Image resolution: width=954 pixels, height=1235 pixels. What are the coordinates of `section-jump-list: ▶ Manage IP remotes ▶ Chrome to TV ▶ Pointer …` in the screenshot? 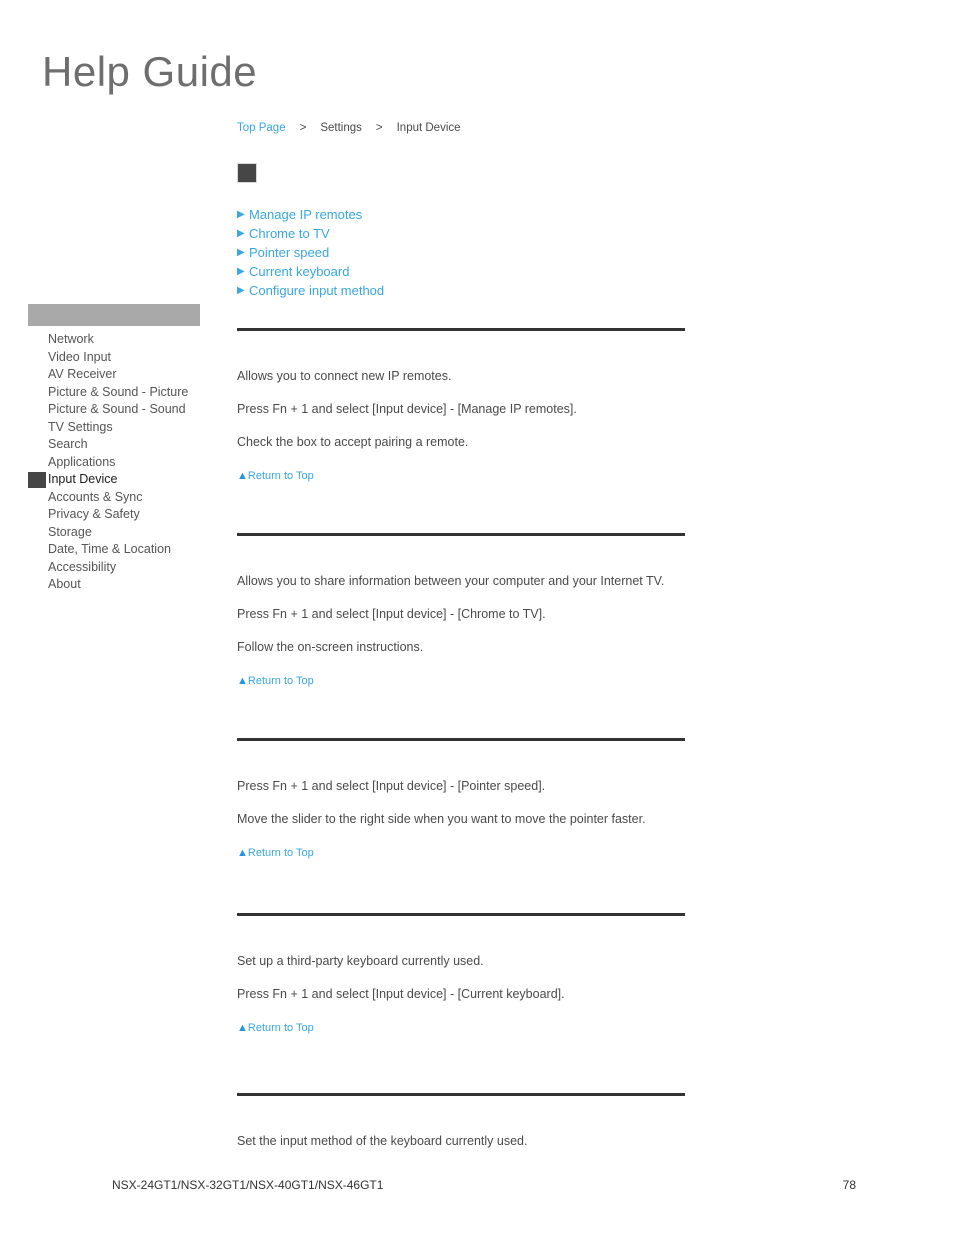 It's located at (467, 252).